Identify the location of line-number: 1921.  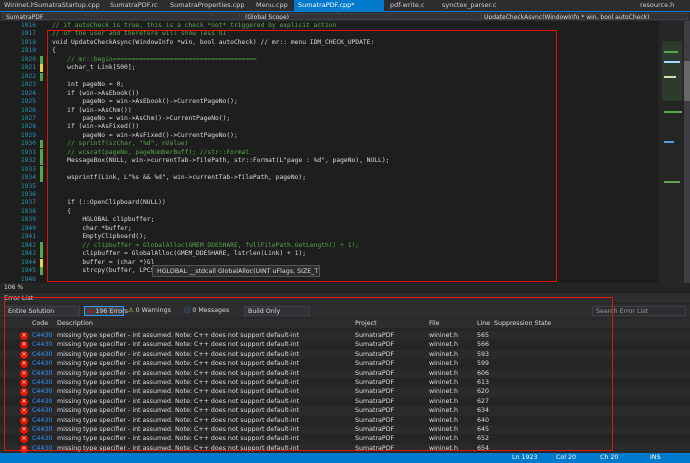
(28, 68).